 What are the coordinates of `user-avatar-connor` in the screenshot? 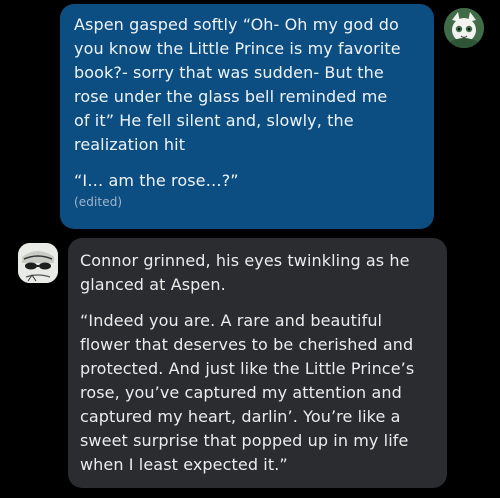 It's located at (38, 263).